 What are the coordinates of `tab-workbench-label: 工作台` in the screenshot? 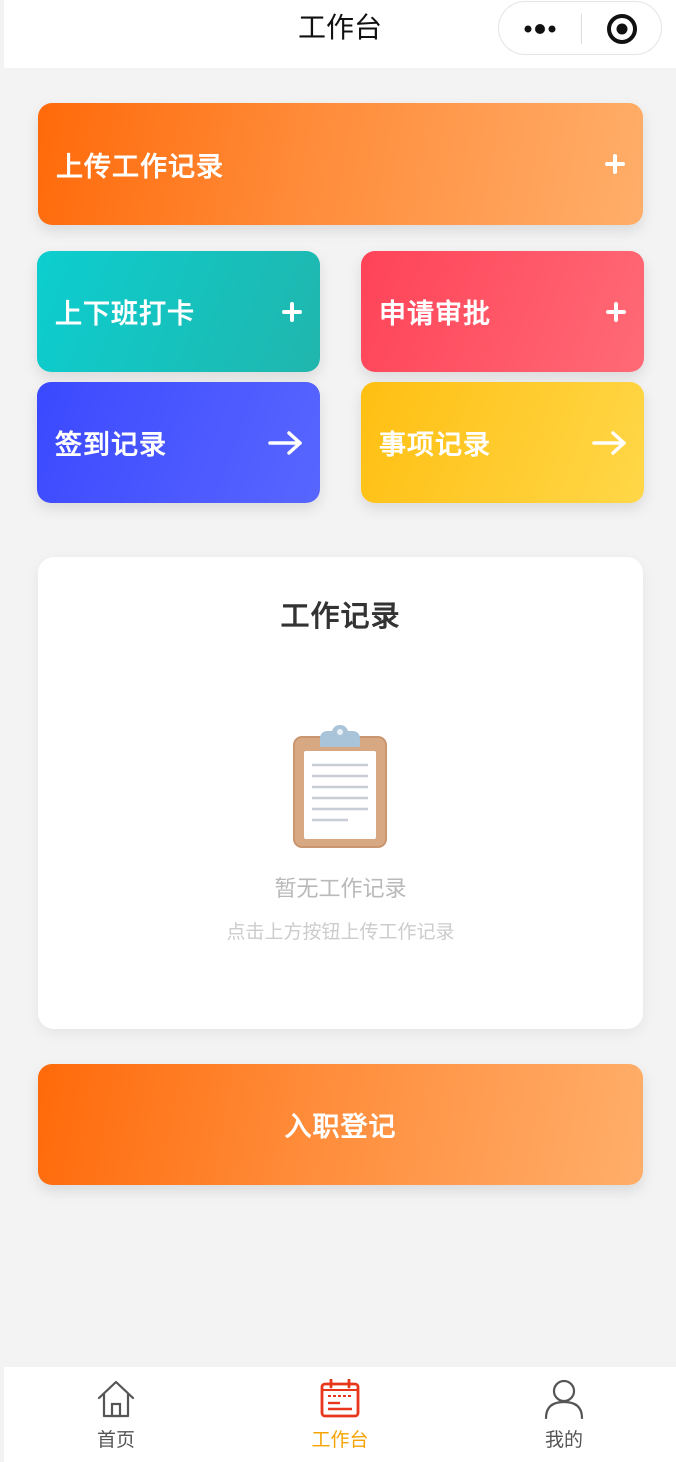 It's located at (340, 1440).